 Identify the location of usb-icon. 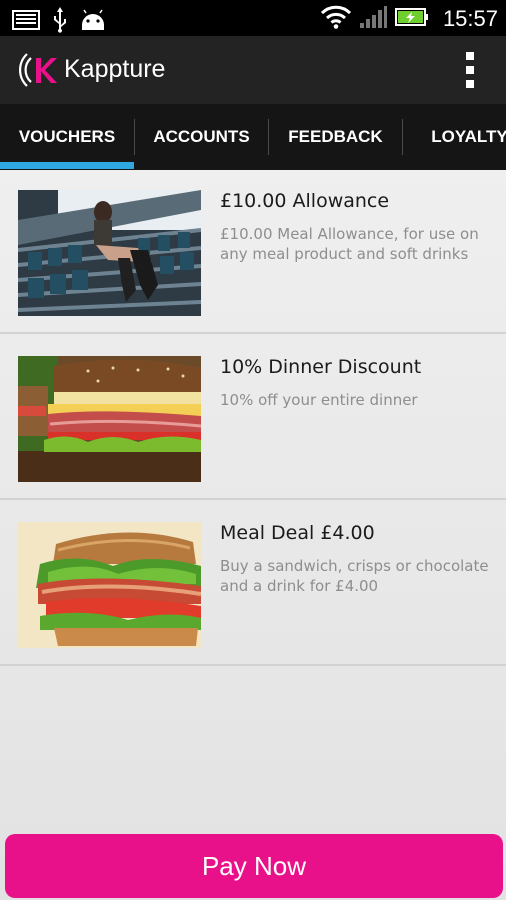
(60, 22).